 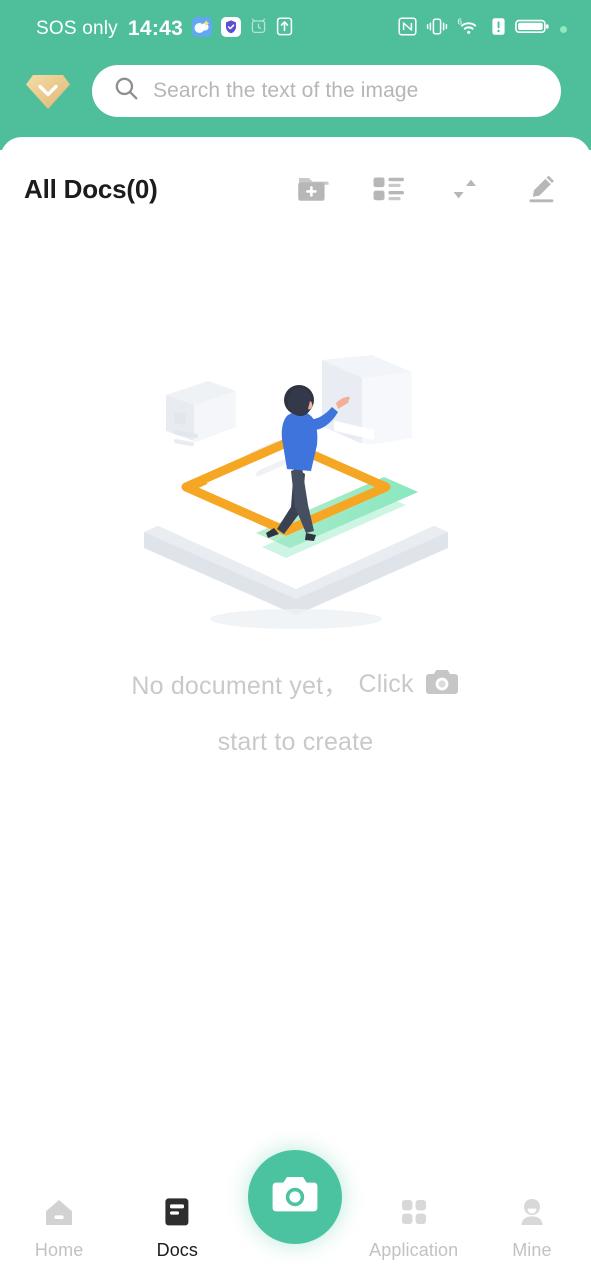 I want to click on clock-label: 14:43, so click(x=155, y=28).